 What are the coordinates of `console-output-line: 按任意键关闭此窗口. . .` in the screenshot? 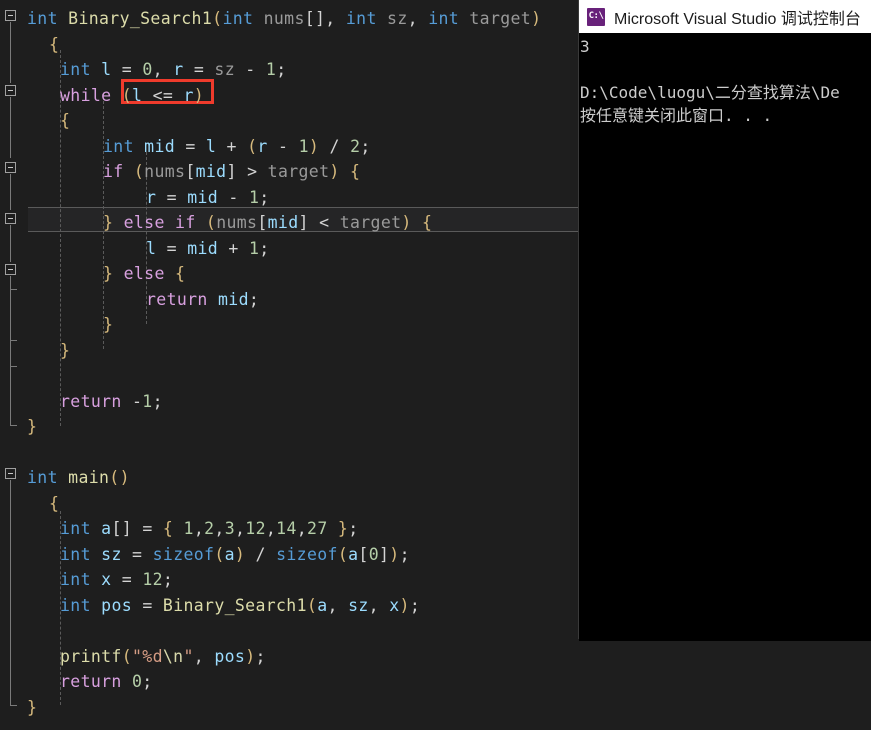 It's located at (676, 115).